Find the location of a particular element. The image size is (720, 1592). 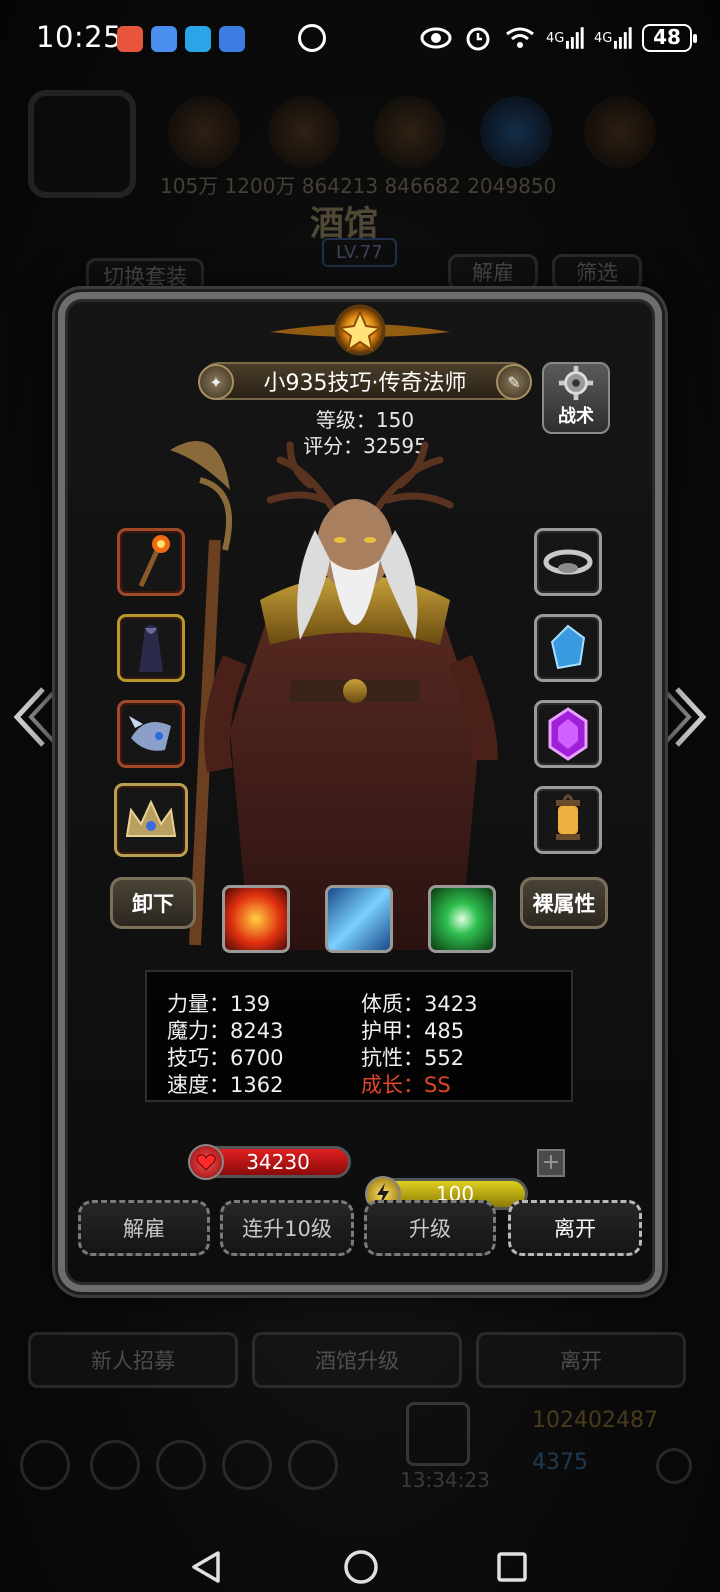

bare-attributes-button: 裸属性 is located at coordinates (564, 903).